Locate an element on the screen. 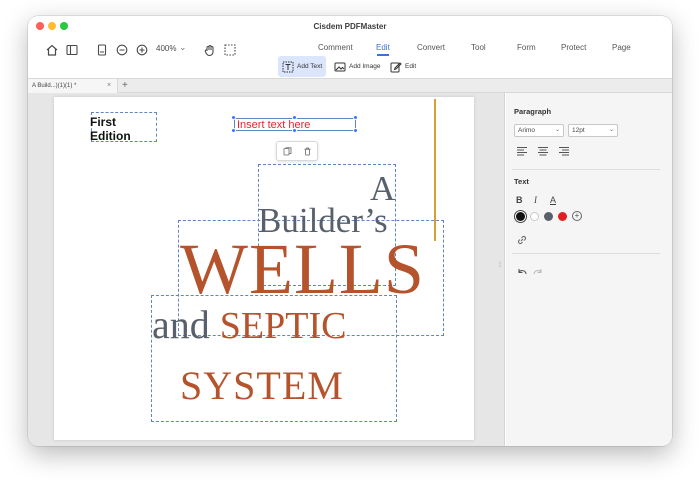  text-box-mini-toolbar is located at coordinates (297, 151).